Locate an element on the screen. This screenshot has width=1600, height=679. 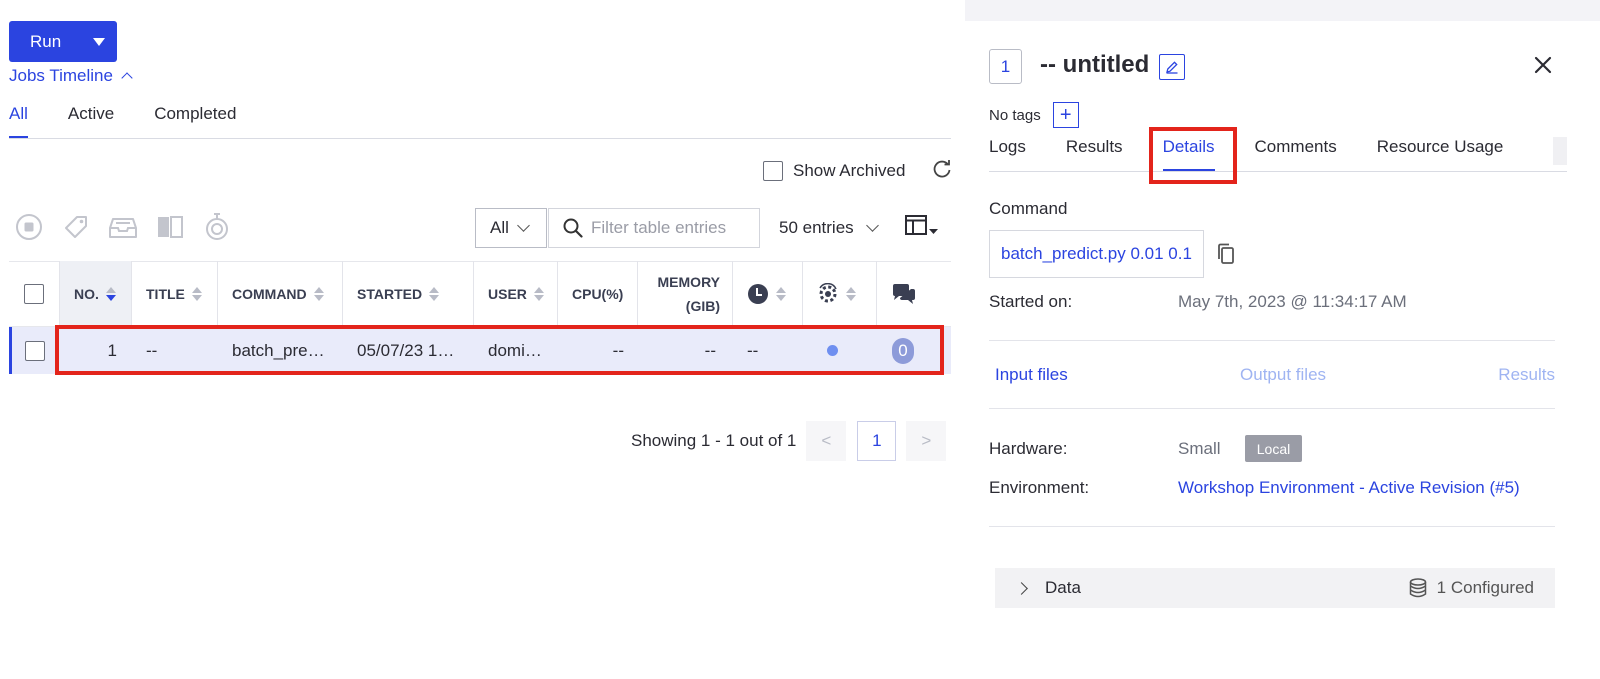
hardware-local-badge: Local is located at coordinates (1273, 448).